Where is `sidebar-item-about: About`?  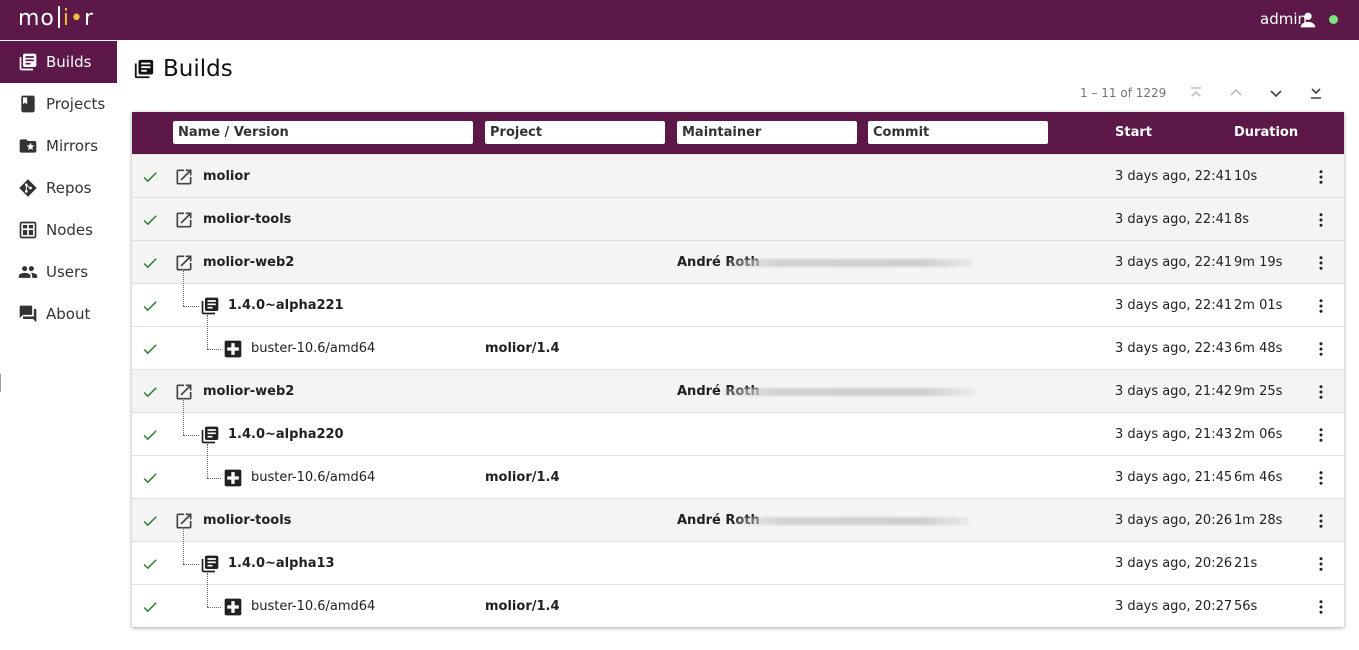 sidebar-item-about: About is located at coordinates (58, 314).